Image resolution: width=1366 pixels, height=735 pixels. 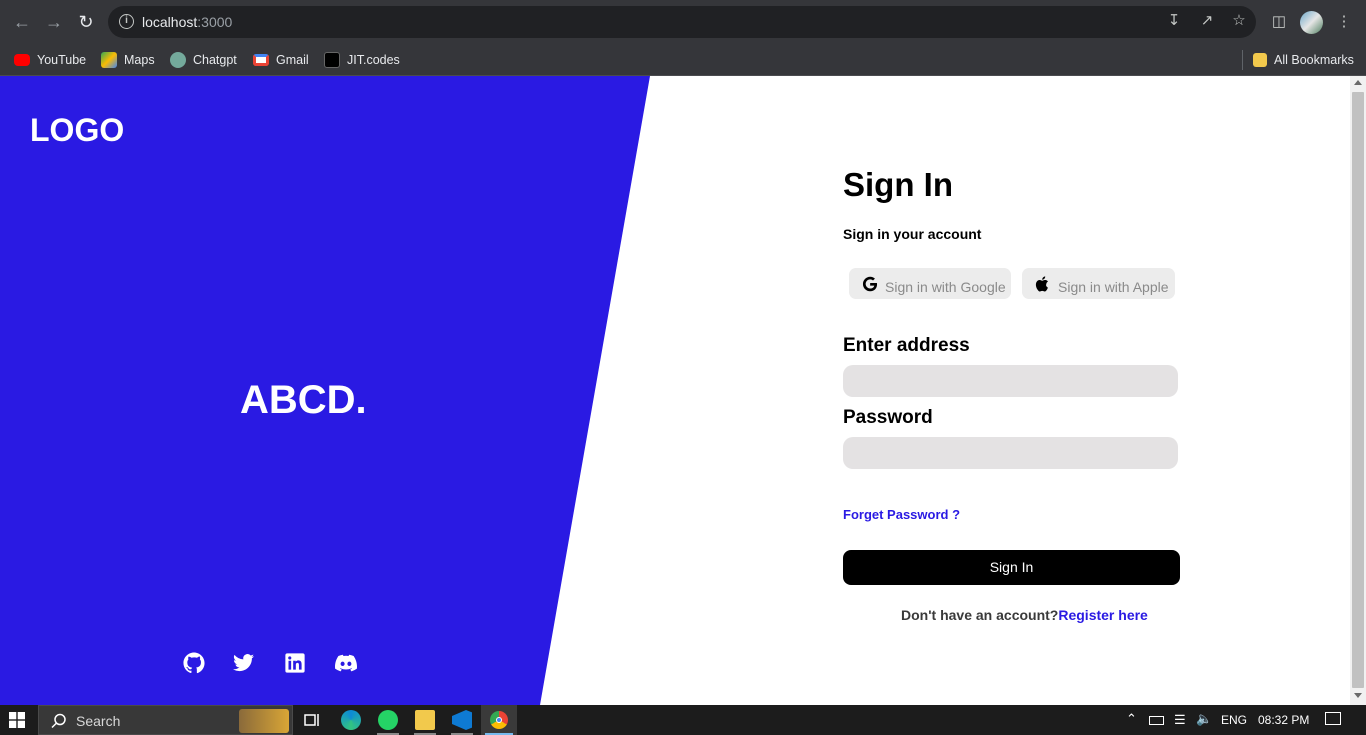 What do you see at coordinates (244, 663) in the screenshot?
I see `twitter-icon` at bounding box center [244, 663].